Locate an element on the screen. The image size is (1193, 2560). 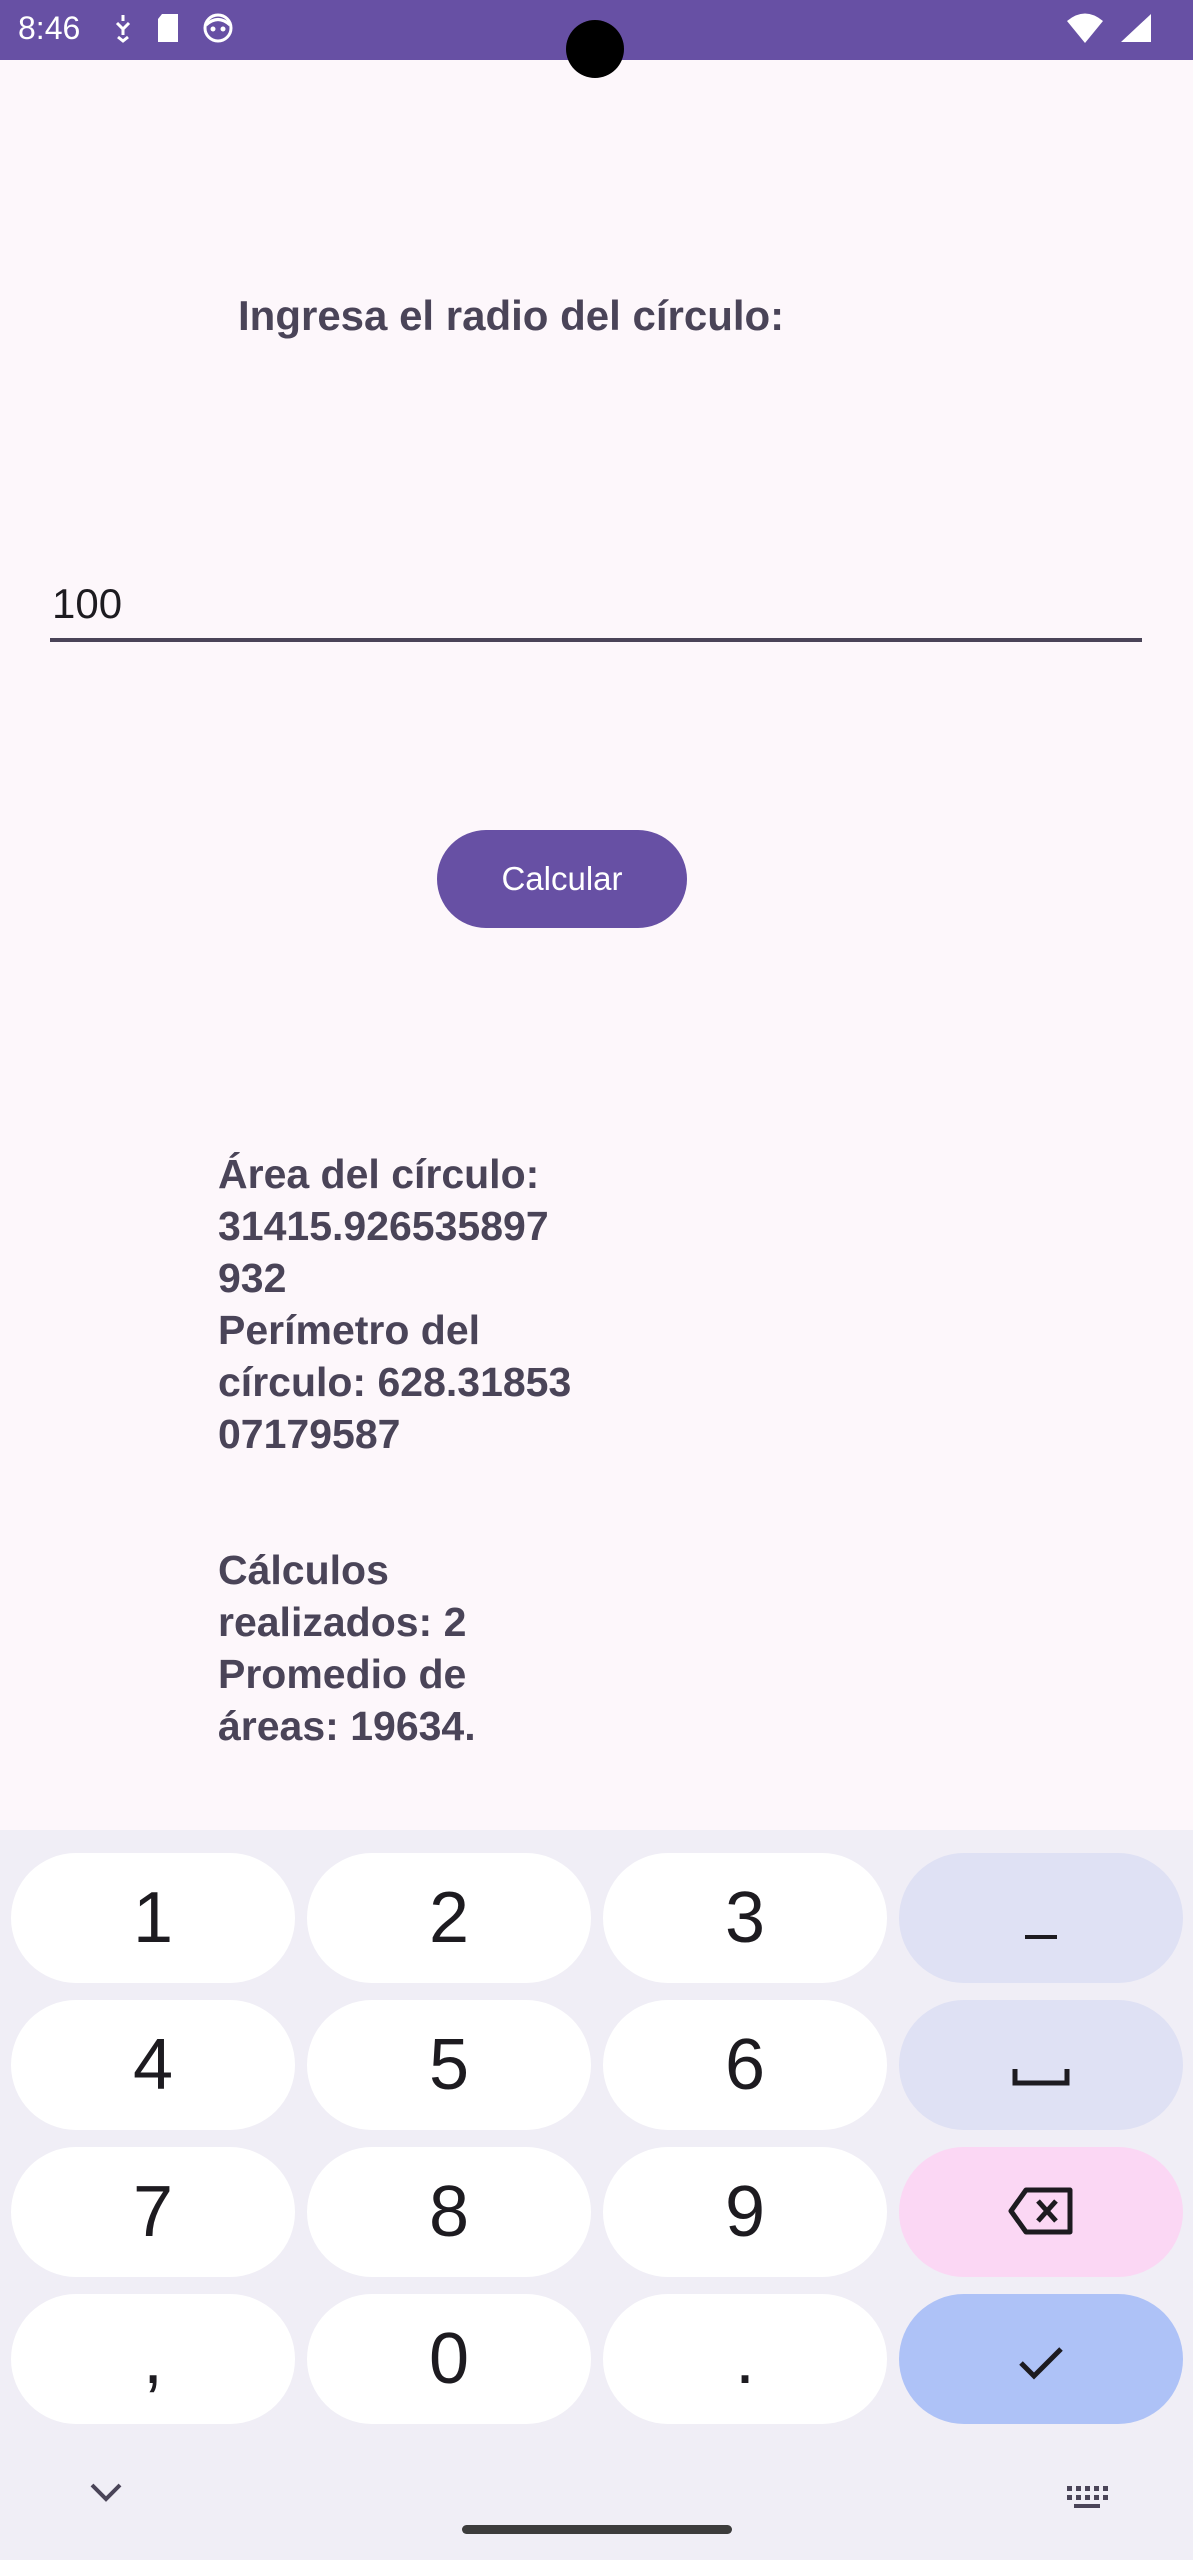
backspace-icon is located at coordinates (1041, 2212).